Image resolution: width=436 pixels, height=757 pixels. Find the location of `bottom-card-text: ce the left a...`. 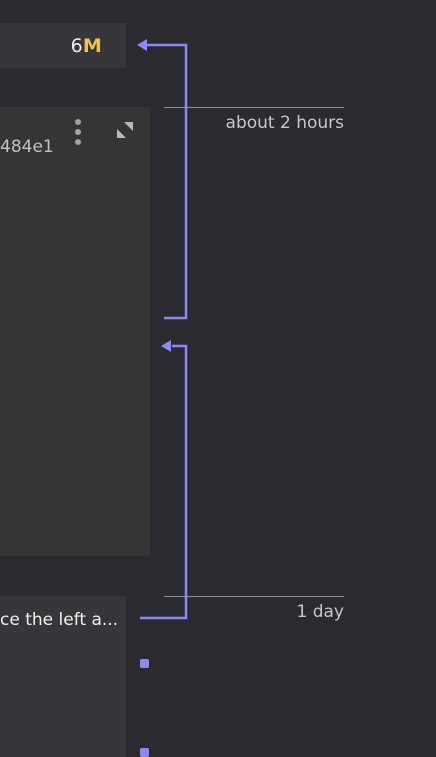

bottom-card-text: ce the left a... is located at coordinates (59, 620).